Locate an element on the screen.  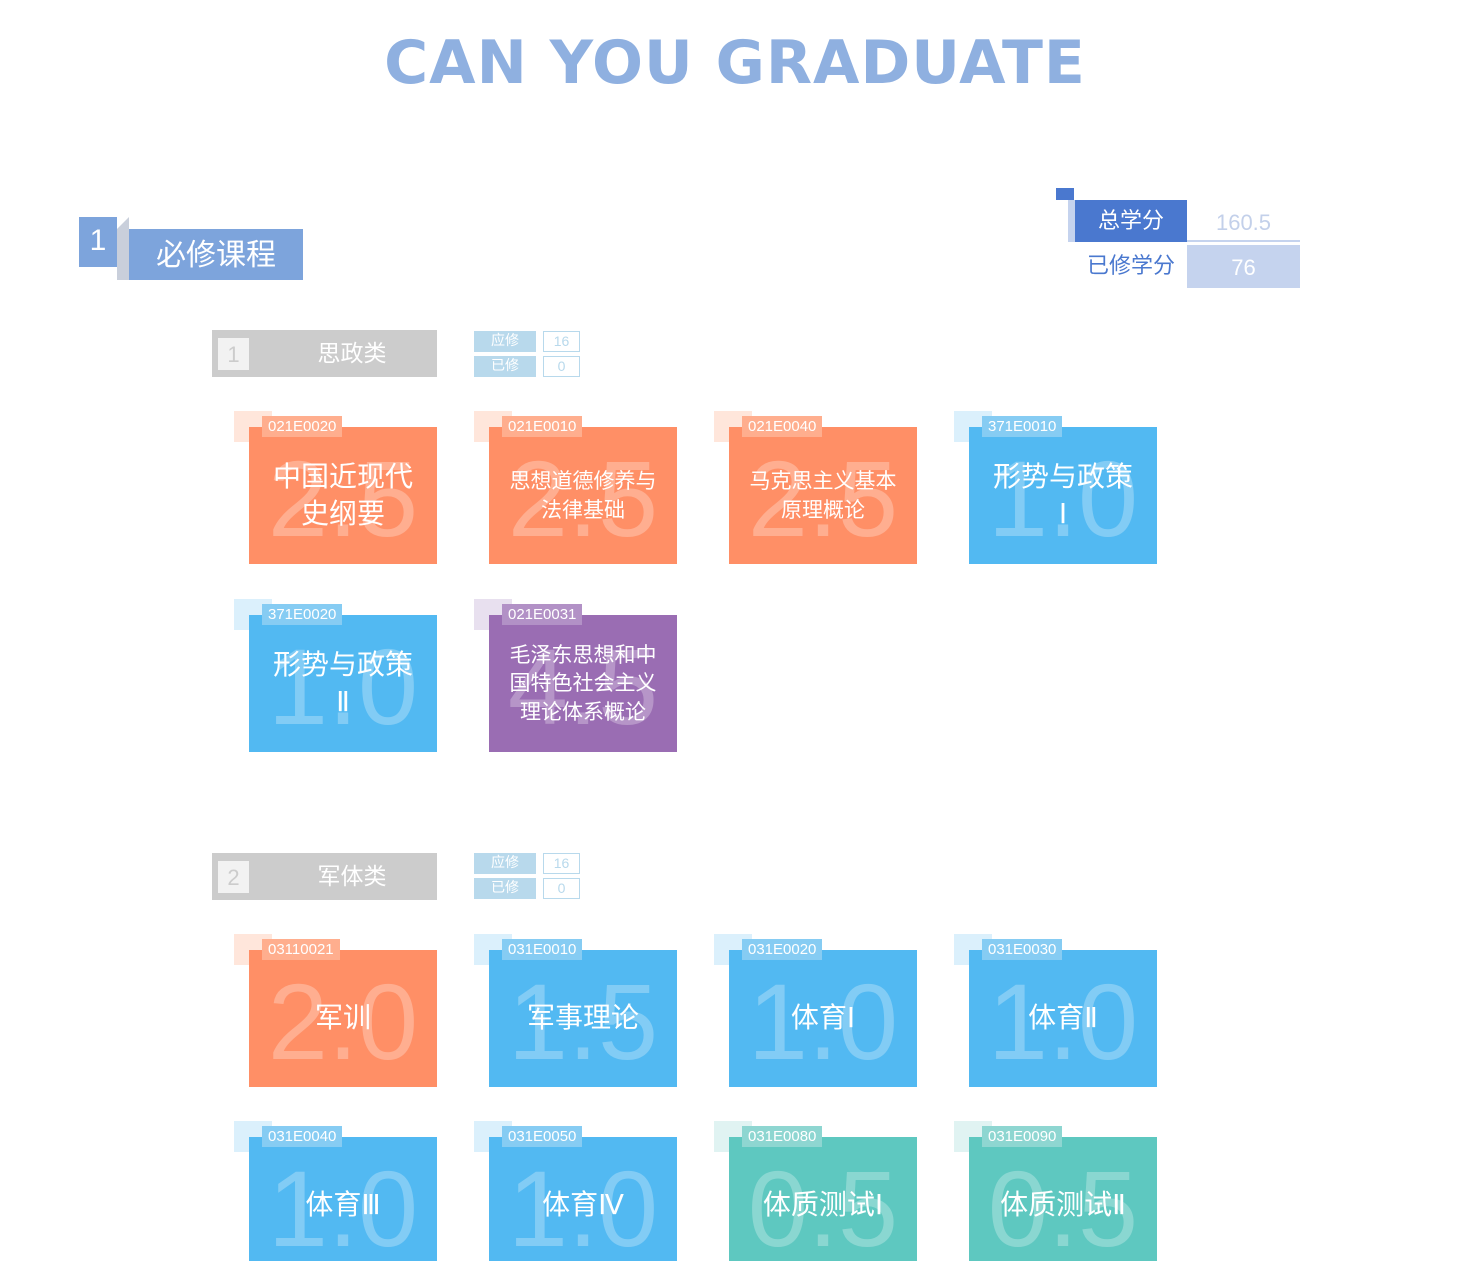
credit-panel-corner is located at coordinates (1065, 194).